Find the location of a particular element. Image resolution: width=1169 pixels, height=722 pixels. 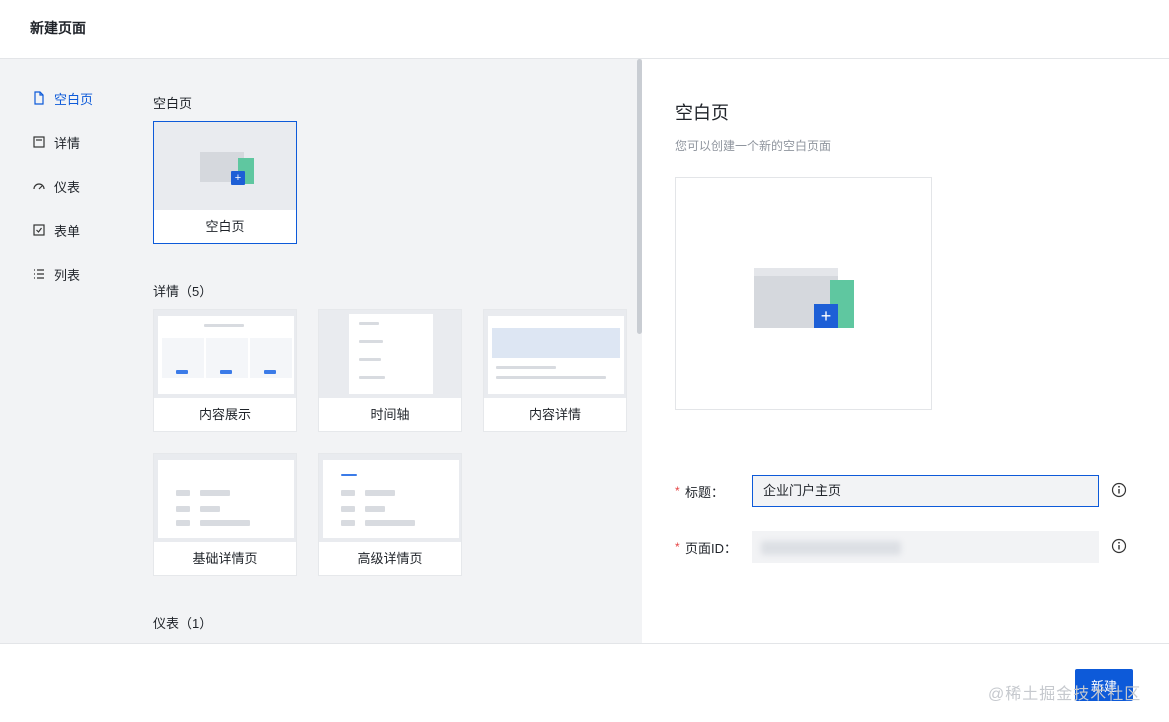

preview-title: 空白页 is located at coordinates (702, 113).